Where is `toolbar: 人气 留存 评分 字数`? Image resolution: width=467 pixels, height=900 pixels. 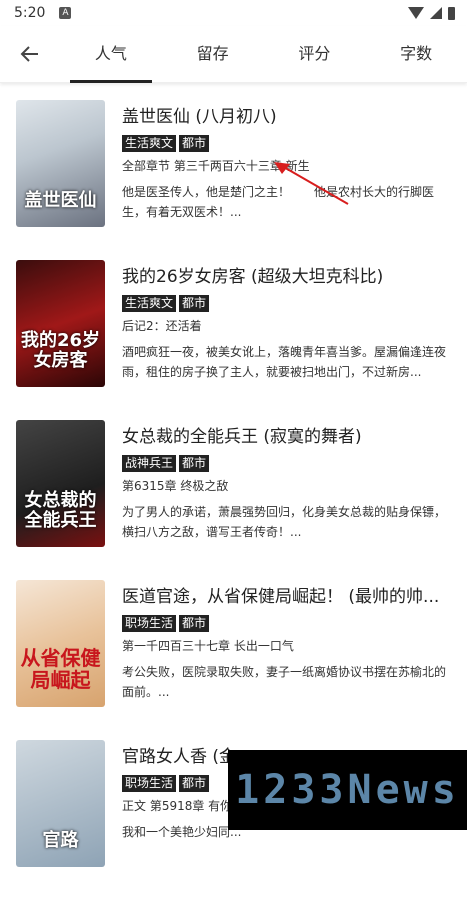
toolbar: 人气 留存 评分 字数 is located at coordinates (233, 54).